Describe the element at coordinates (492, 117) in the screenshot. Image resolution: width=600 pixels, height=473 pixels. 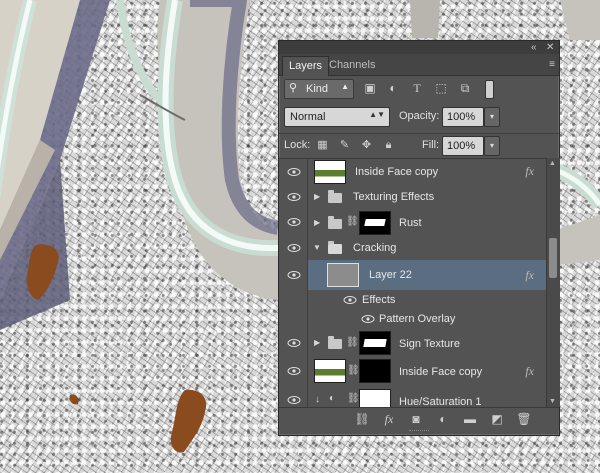
I see `opacity-dropdown-button: ▾` at that location.